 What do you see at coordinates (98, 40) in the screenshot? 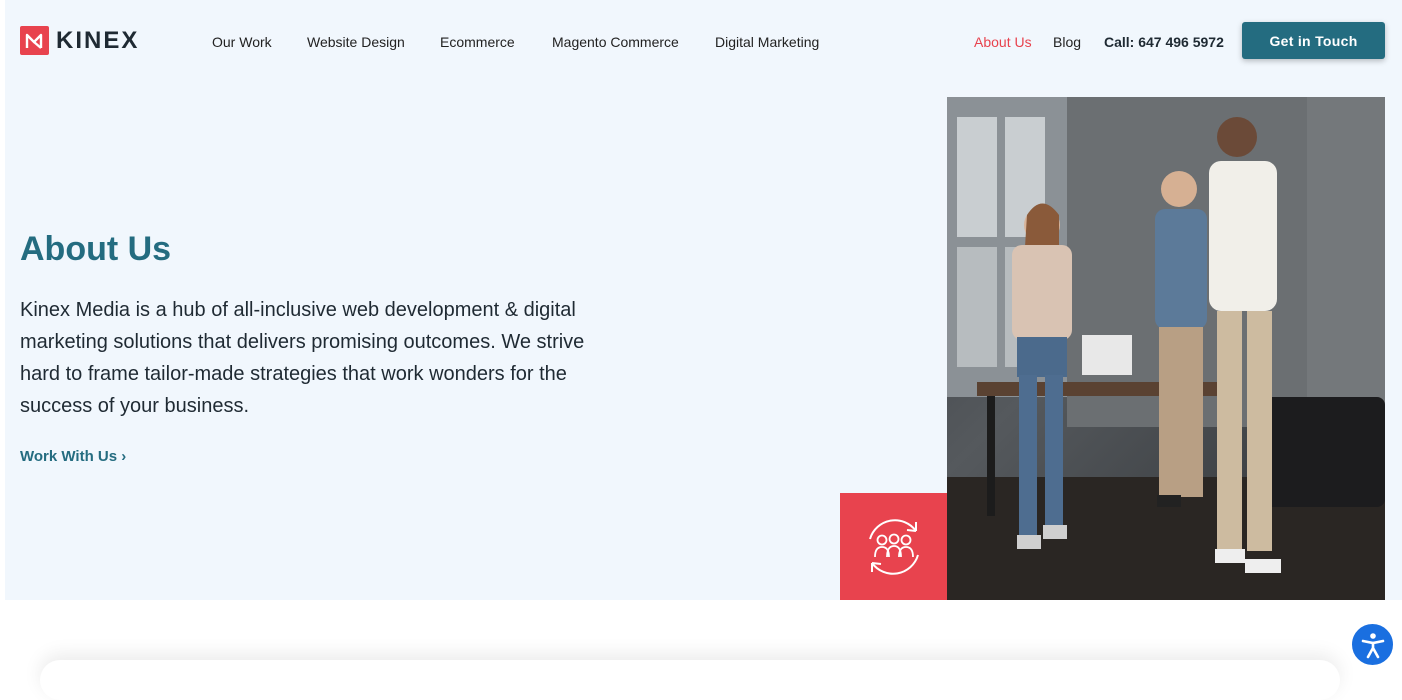
I see `logo-text: KINEX` at bounding box center [98, 40].